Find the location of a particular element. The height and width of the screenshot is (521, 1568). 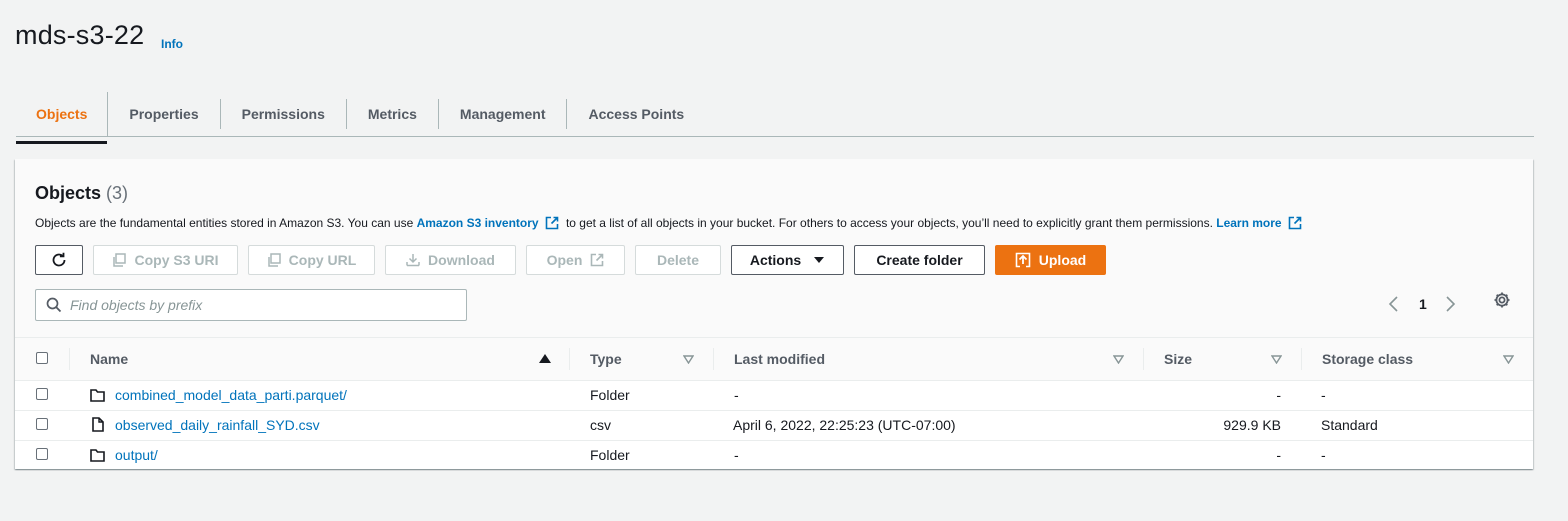

column-label-size: Size is located at coordinates (1178, 359).